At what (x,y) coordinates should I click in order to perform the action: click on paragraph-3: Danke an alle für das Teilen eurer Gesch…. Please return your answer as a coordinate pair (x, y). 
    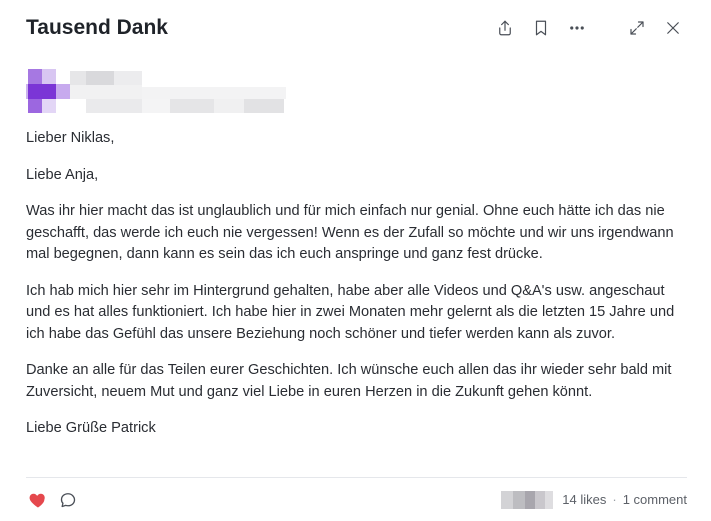
    Looking at the image, I should click on (349, 381).